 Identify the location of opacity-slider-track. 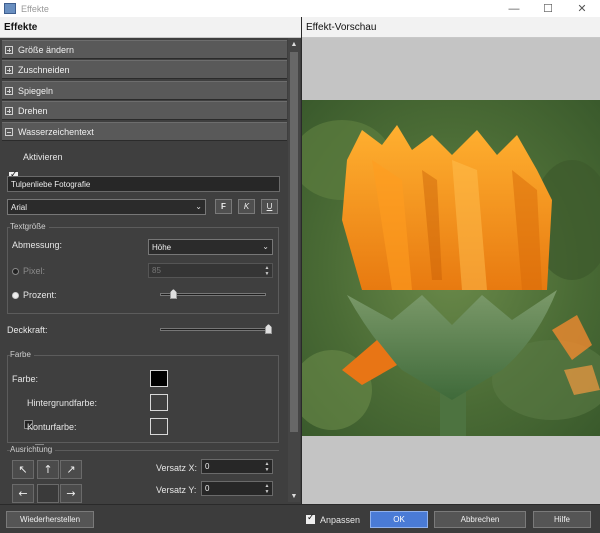
(216, 329).